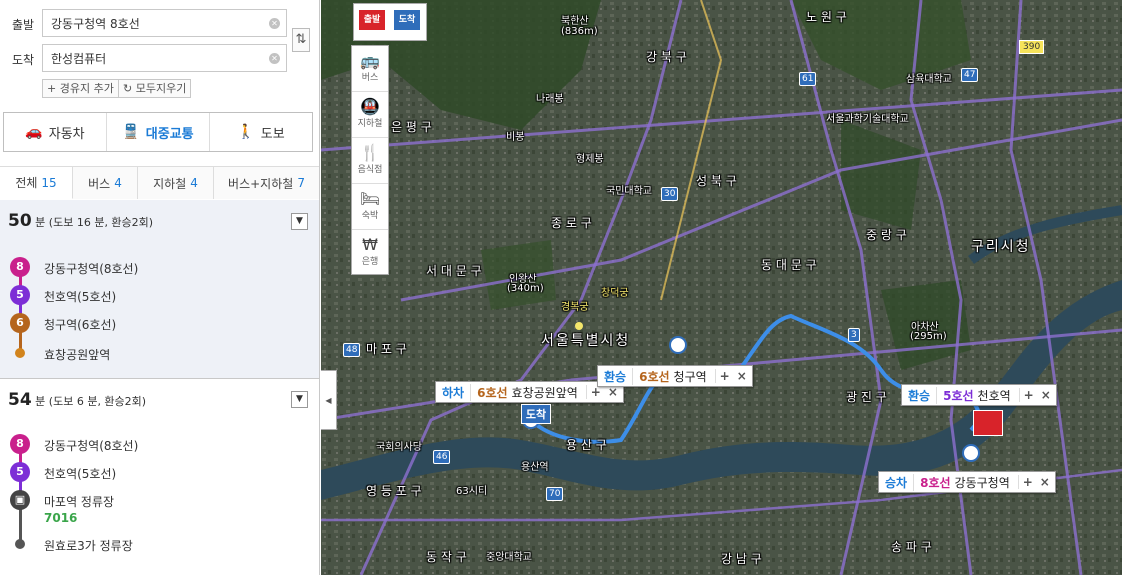  I want to click on tab-all: 전체 15, so click(36, 182).